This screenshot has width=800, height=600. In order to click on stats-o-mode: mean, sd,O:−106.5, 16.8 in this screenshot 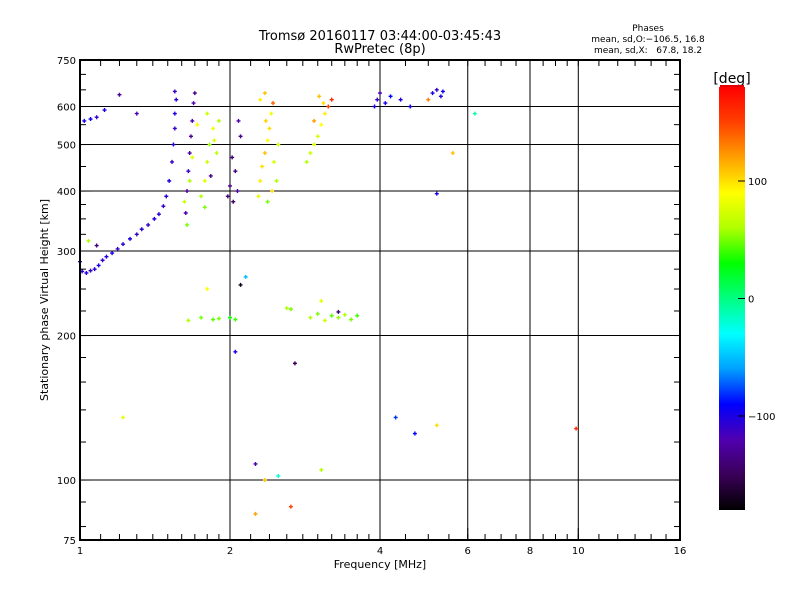, I will do `click(648, 40)`.